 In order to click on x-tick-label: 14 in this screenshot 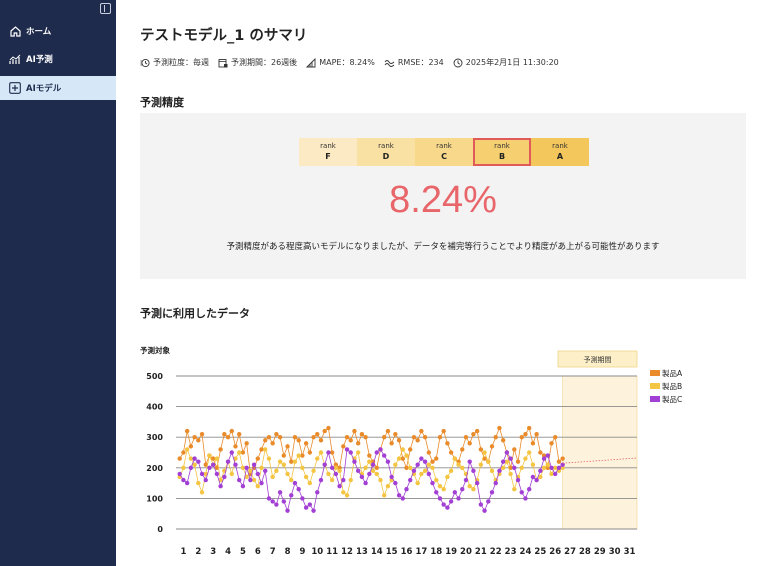, I will do `click(377, 552)`.